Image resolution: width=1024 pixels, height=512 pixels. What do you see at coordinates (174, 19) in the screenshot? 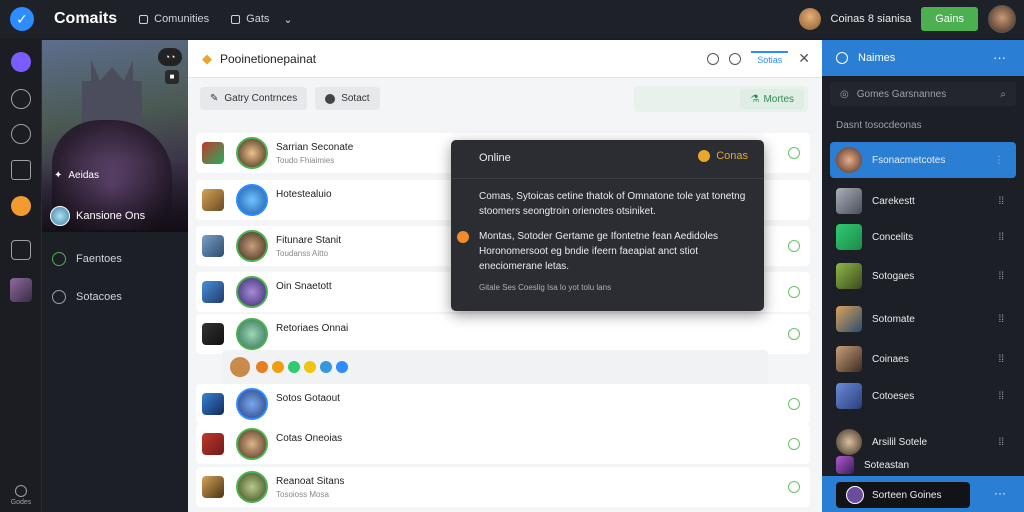
I see `nav-communities: Comunities` at bounding box center [174, 19].